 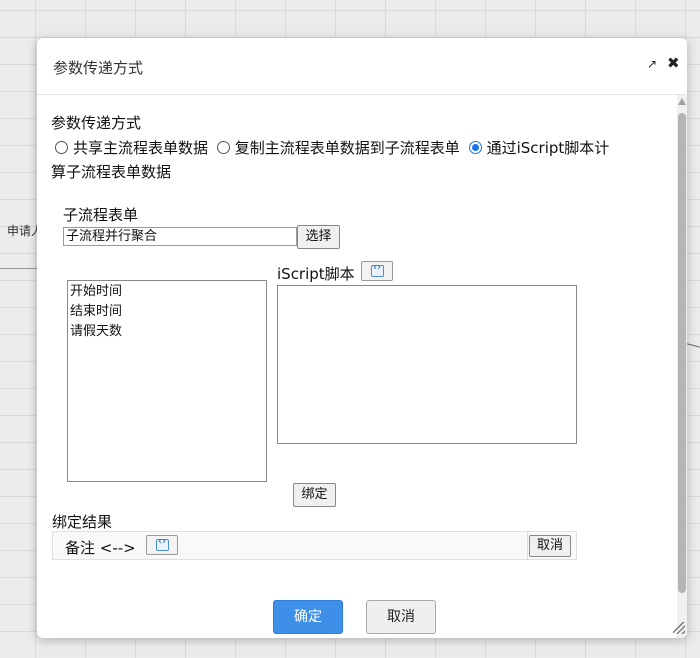 I want to click on background-connector-line, so click(x=19, y=268).